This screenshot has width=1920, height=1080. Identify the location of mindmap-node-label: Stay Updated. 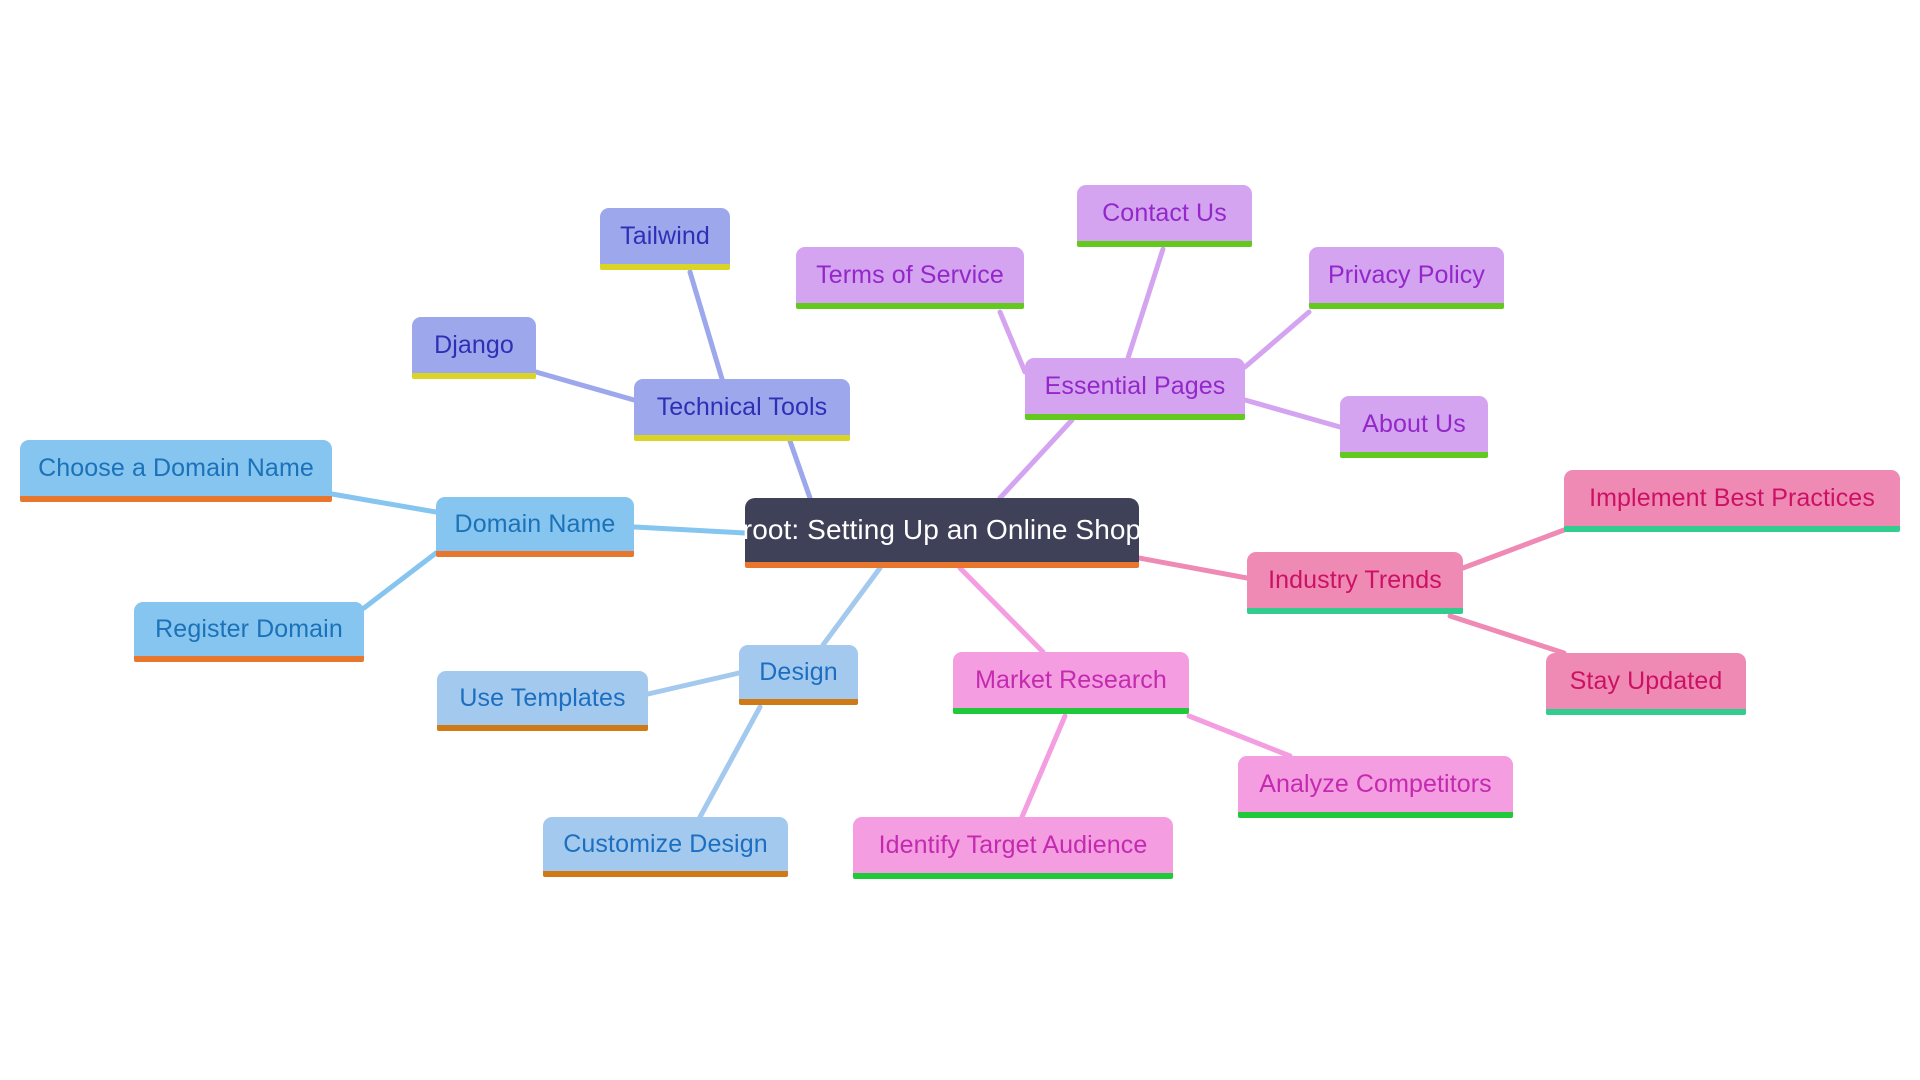
(1646, 680).